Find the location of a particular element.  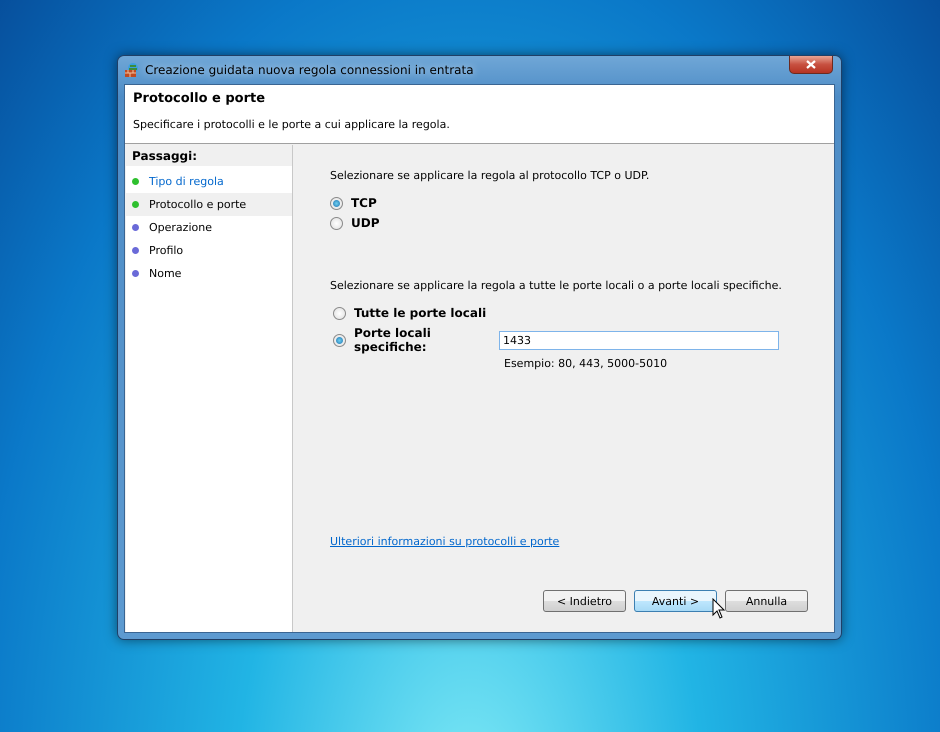

cursor-icon is located at coordinates (718, 608).